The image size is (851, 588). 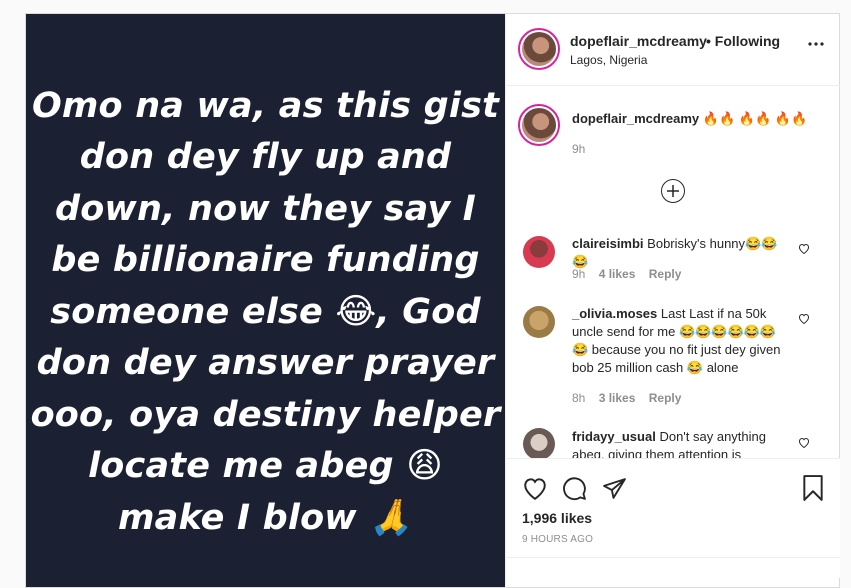 I want to click on more-horizontal-icon, so click(x=816, y=44).